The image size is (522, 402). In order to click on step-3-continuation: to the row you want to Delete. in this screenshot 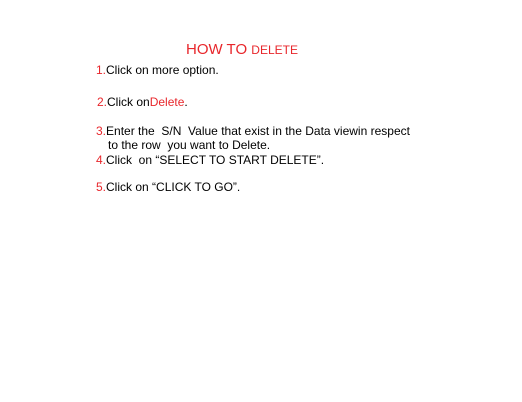, I will do `click(189, 145)`.